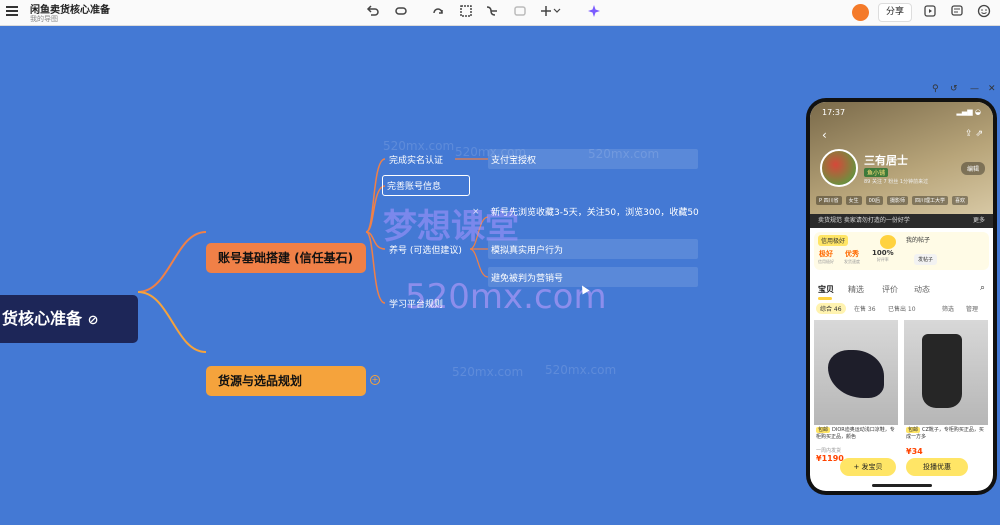 This screenshot has width=1000, height=525. Describe the element at coordinates (883, 255) in the screenshot. I see `stat-rating: 100% 好评率` at that location.